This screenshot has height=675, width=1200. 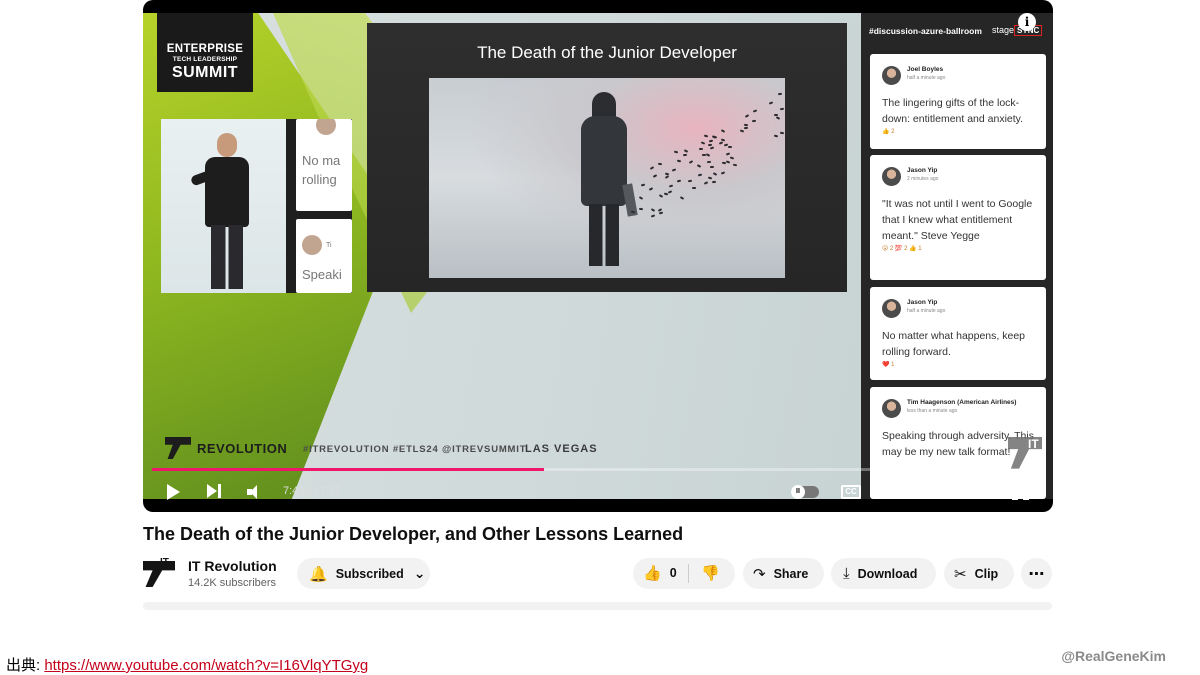 What do you see at coordinates (324, 256) in the screenshot?
I see `mini-chat-card: Ti Speaki` at bounding box center [324, 256].